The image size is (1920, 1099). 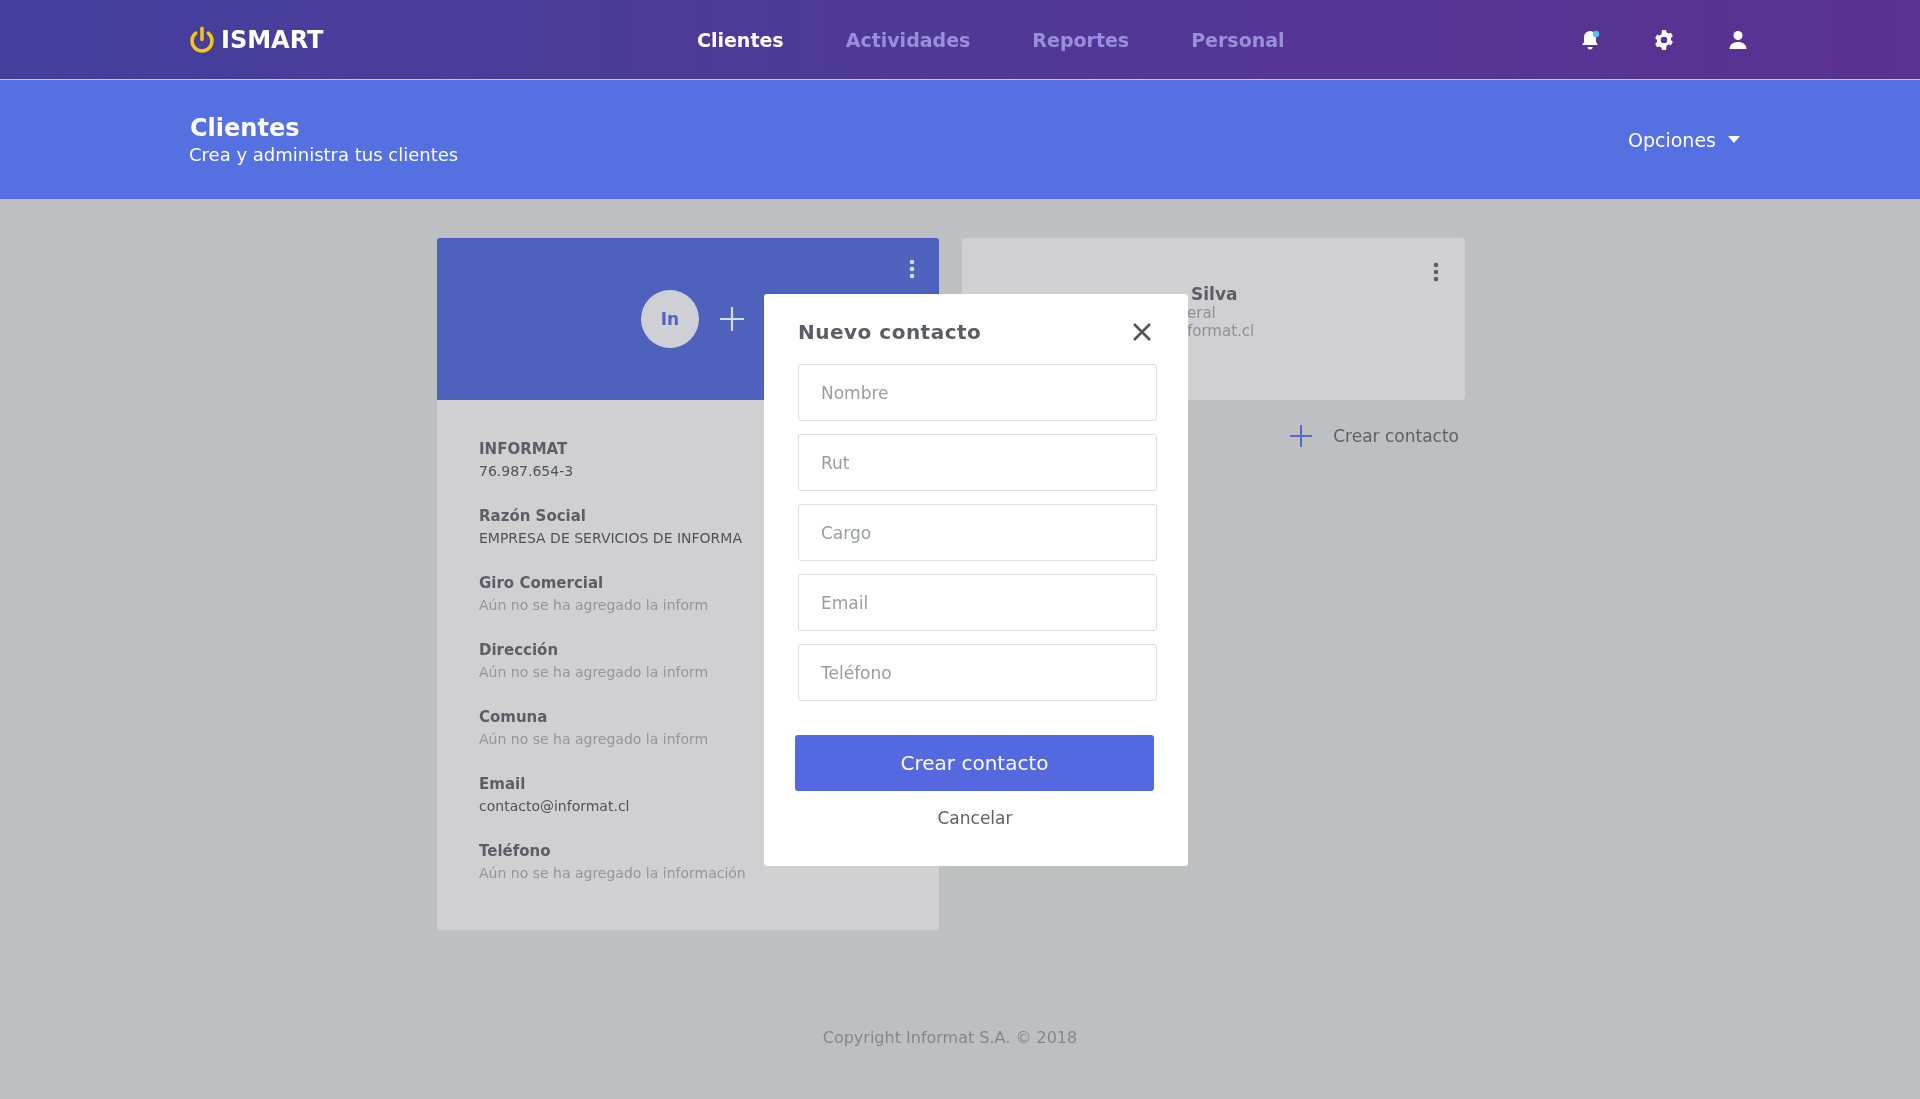 I want to click on input-field: Nombre, so click(x=977, y=392).